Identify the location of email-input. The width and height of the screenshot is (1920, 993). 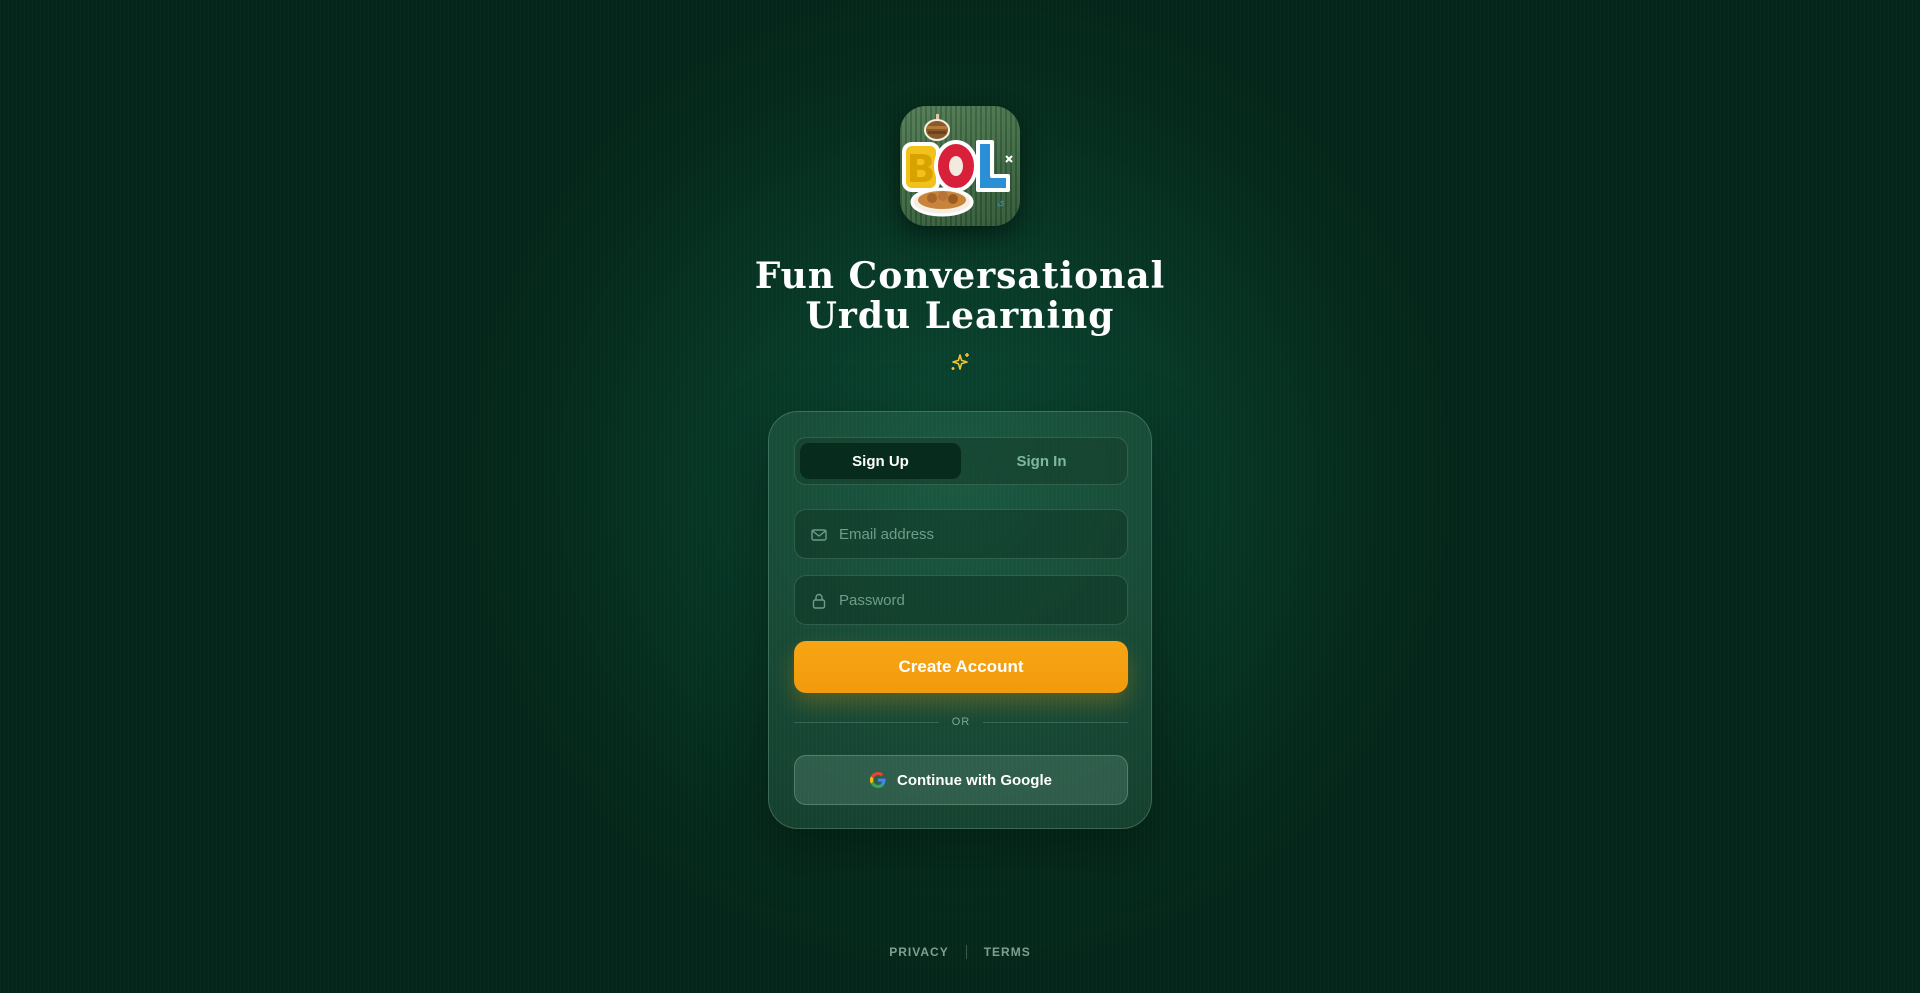
(979, 534).